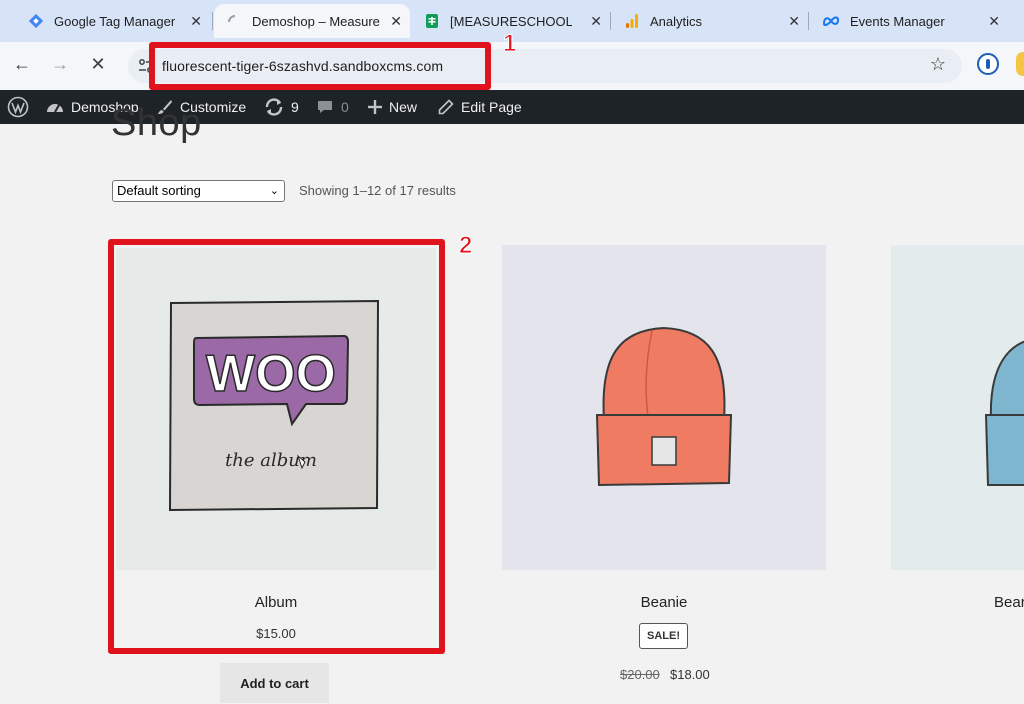 The image size is (1024, 704). Describe the element at coordinates (632, 21) in the screenshot. I see `google-analytics-icon` at that location.